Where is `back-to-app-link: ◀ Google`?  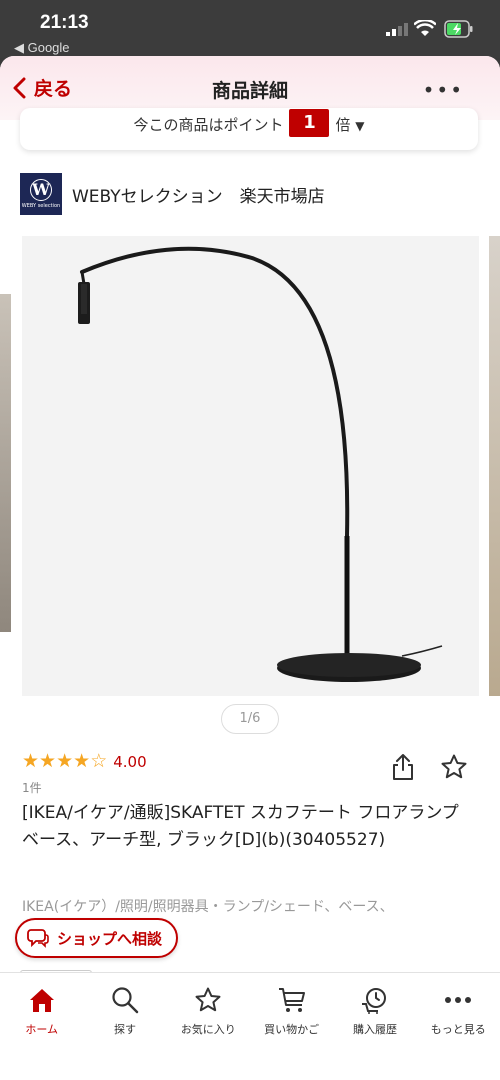
back-to-app-link: ◀ Google is located at coordinates (42, 48).